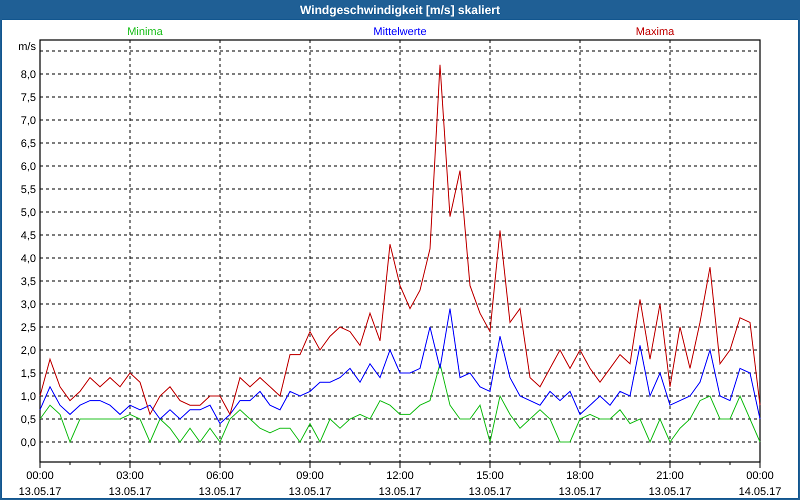 The image size is (800, 500). What do you see at coordinates (145, 32) in the screenshot?
I see `legend-label: Minima` at bounding box center [145, 32].